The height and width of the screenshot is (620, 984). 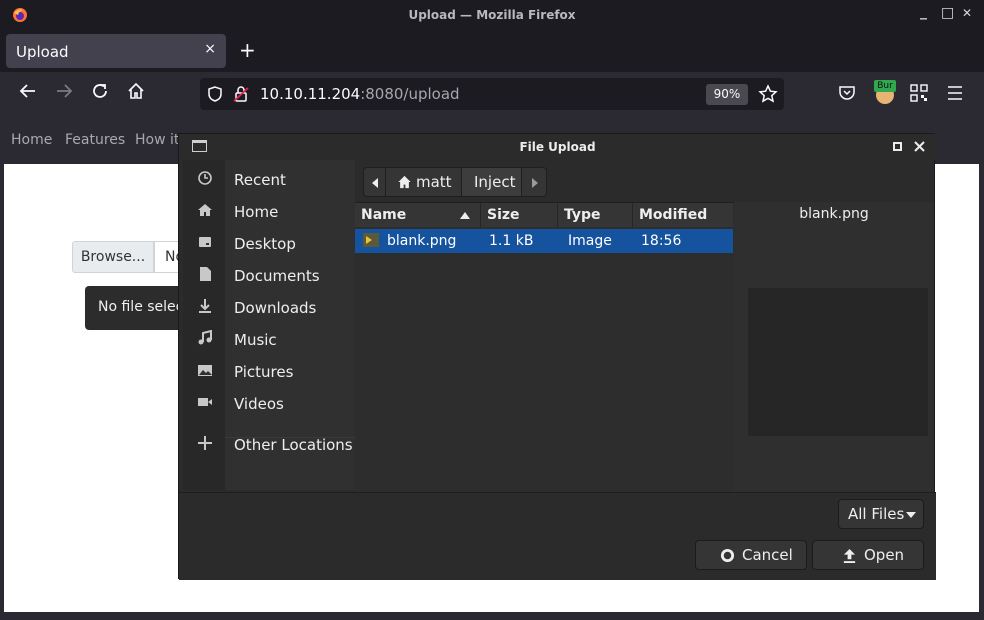 What do you see at coordinates (205, 370) in the screenshot?
I see `picture-icon` at bounding box center [205, 370].